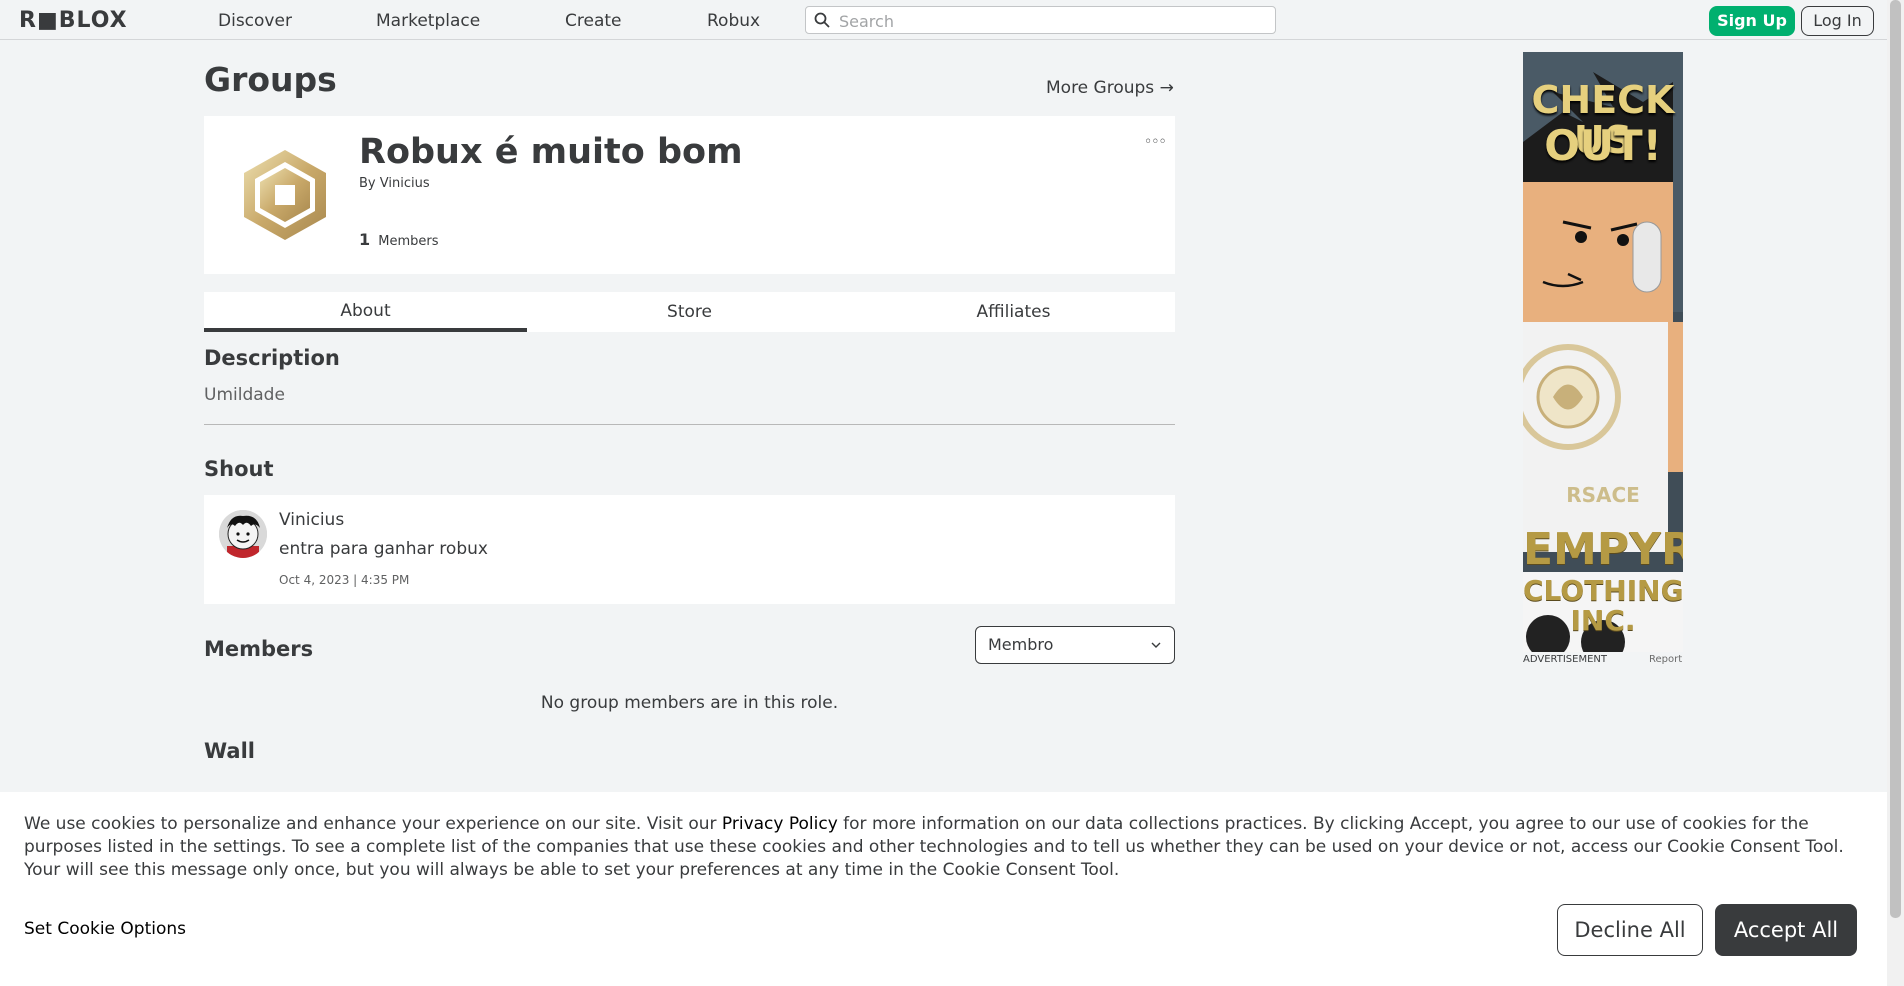 Image resolution: width=1904 pixels, height=986 pixels. What do you see at coordinates (1630, 930) in the screenshot?
I see `decline-all-button: Decline All` at bounding box center [1630, 930].